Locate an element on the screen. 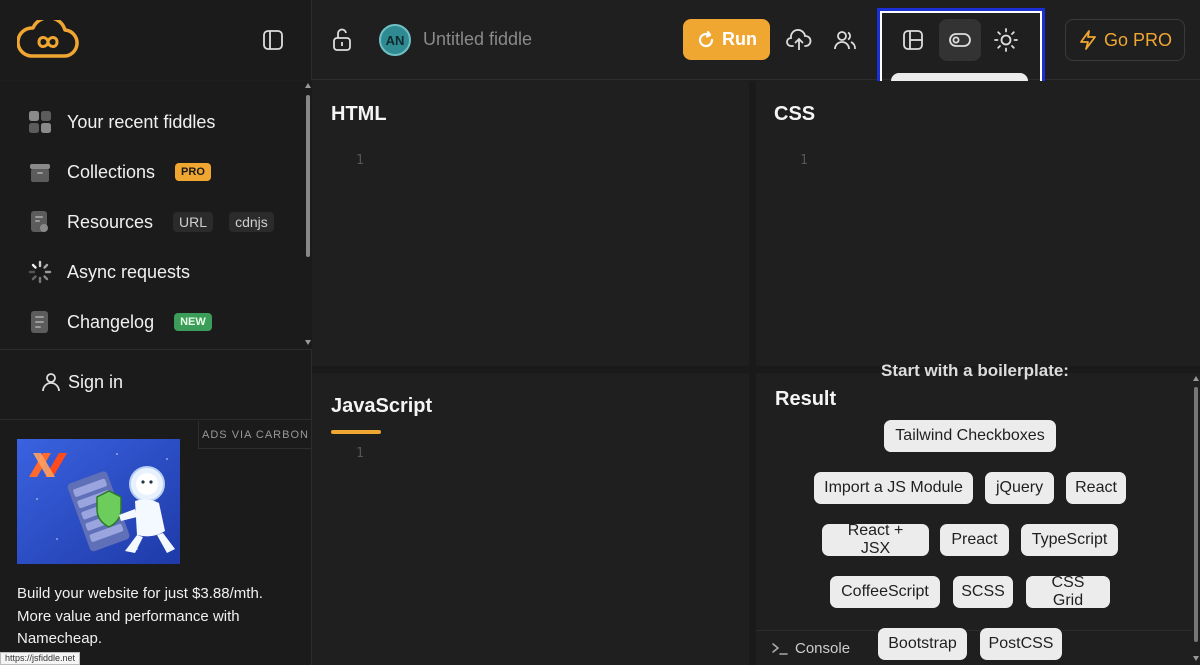 The height and width of the screenshot is (665, 1200). avatar: AN is located at coordinates (395, 40).